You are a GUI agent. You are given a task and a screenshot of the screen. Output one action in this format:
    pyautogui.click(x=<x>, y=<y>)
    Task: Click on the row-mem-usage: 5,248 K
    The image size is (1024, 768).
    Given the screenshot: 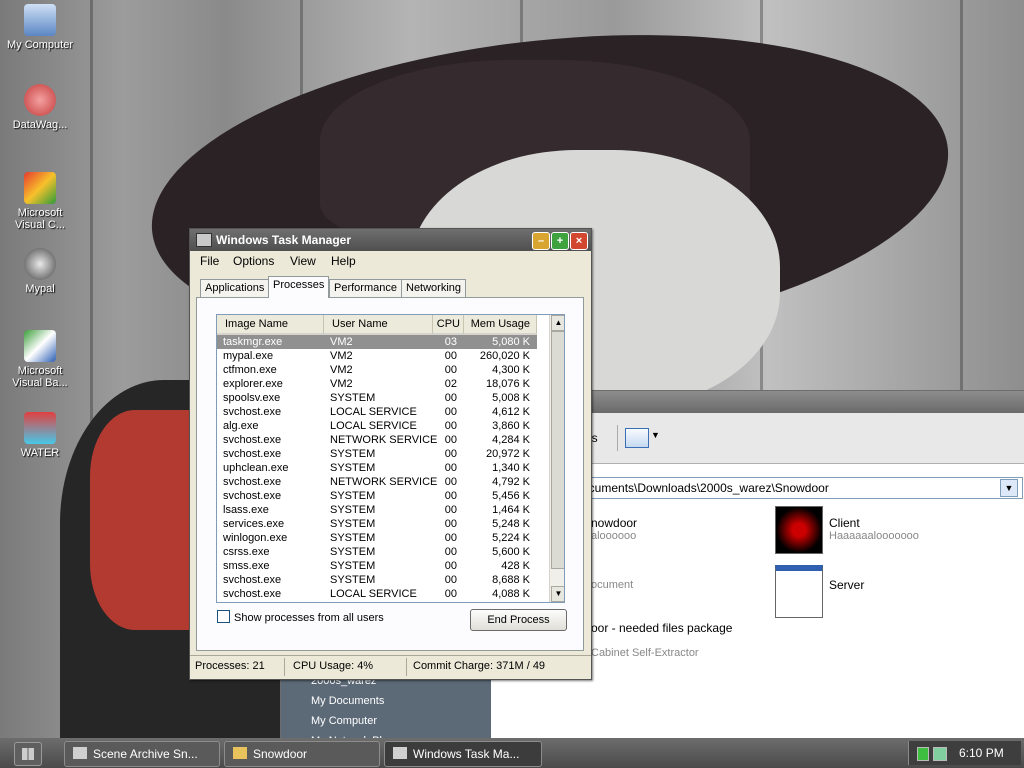 What is the action you would take?
    pyautogui.click(x=511, y=524)
    